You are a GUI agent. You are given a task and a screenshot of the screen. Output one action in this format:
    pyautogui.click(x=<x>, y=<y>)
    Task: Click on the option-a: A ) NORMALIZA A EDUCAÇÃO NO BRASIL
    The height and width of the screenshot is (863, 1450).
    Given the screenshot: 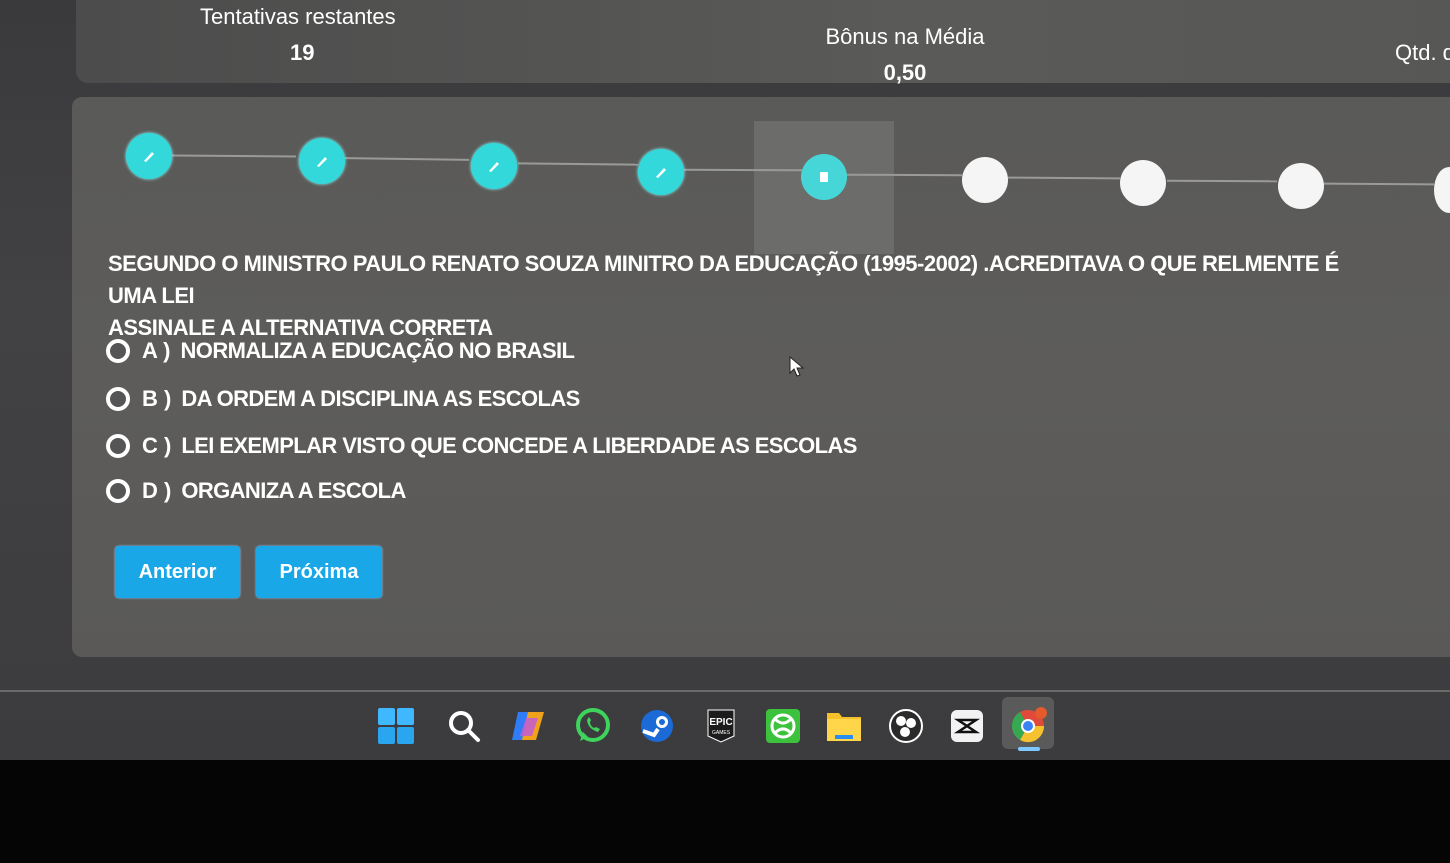 What is the action you would take?
    pyautogui.click(x=340, y=351)
    